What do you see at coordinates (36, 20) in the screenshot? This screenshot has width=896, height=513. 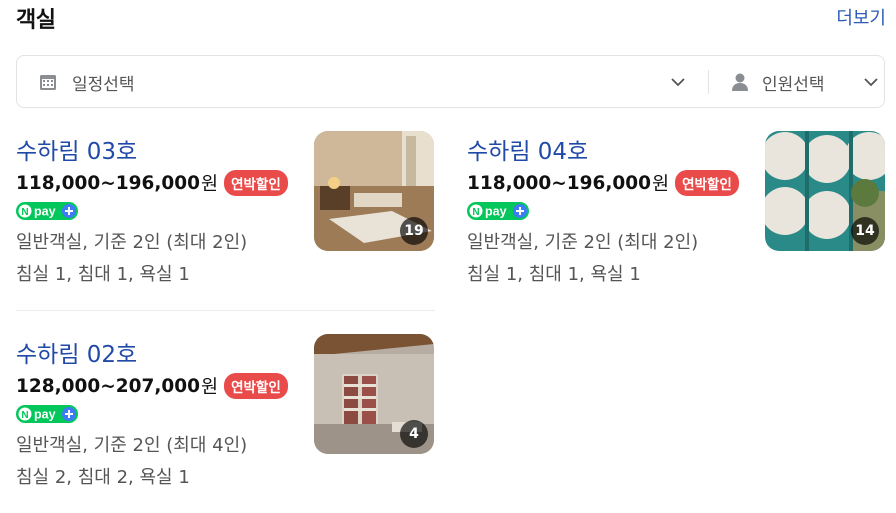 I see `section-title: 객실` at bounding box center [36, 20].